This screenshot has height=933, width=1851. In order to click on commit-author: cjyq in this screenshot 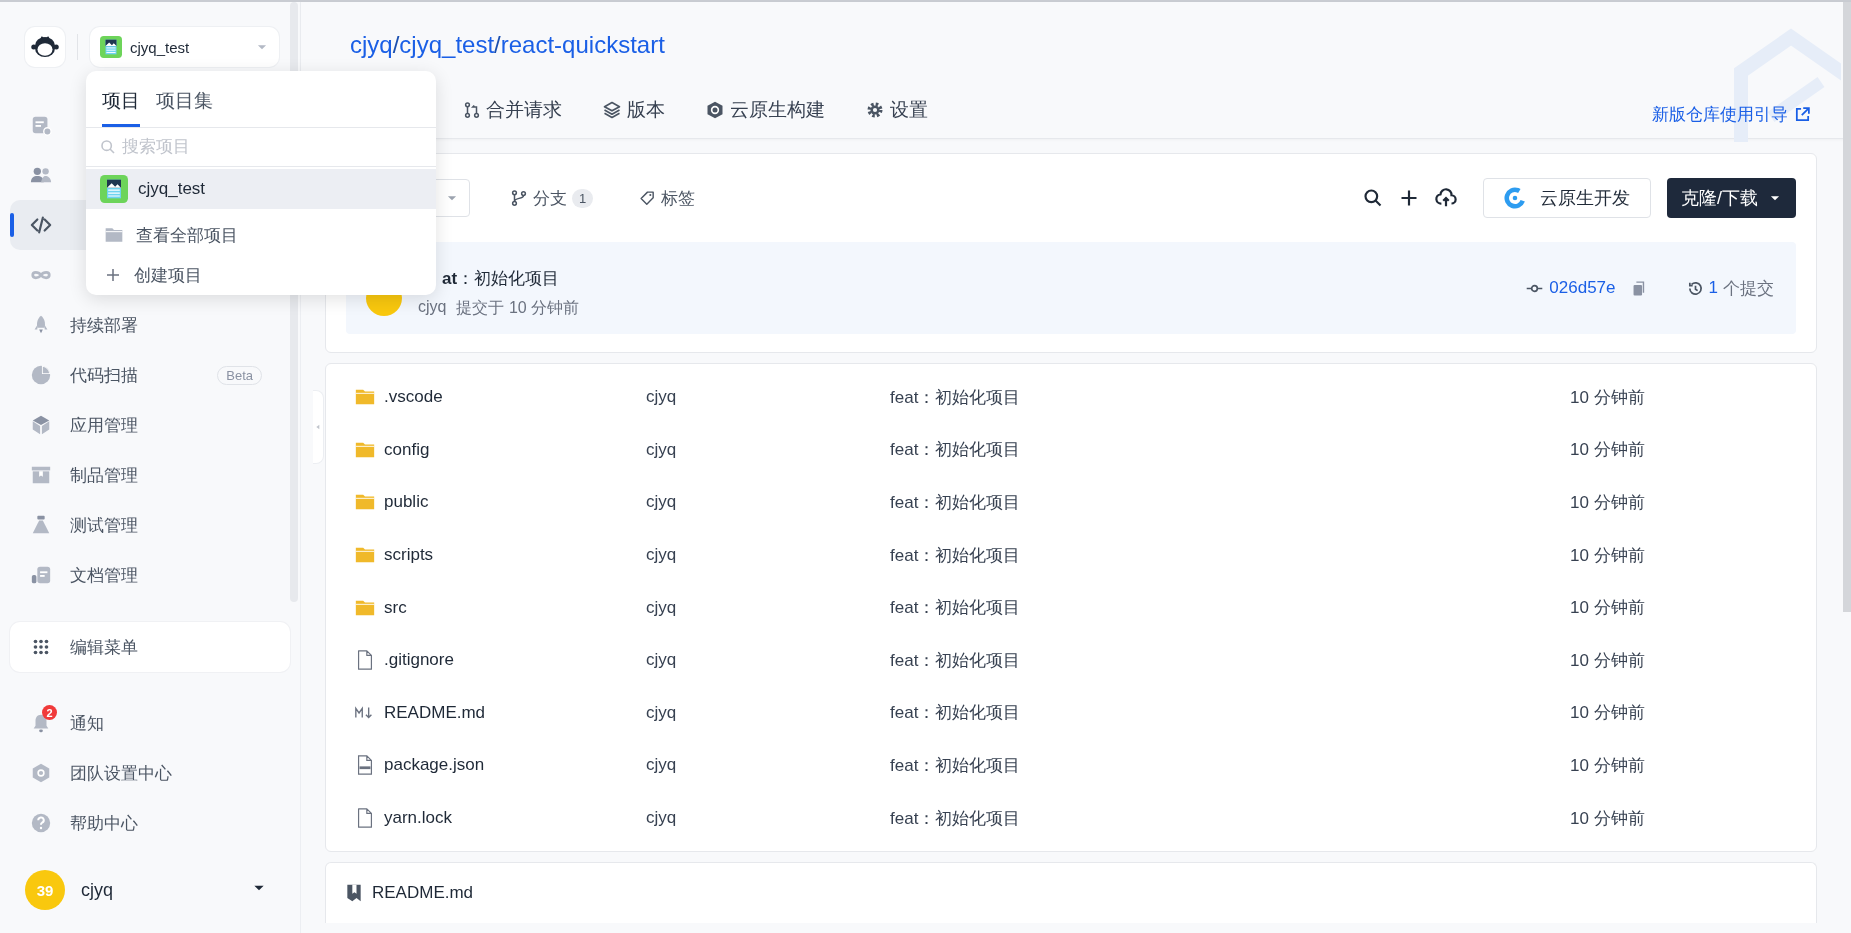, I will do `click(432, 307)`.